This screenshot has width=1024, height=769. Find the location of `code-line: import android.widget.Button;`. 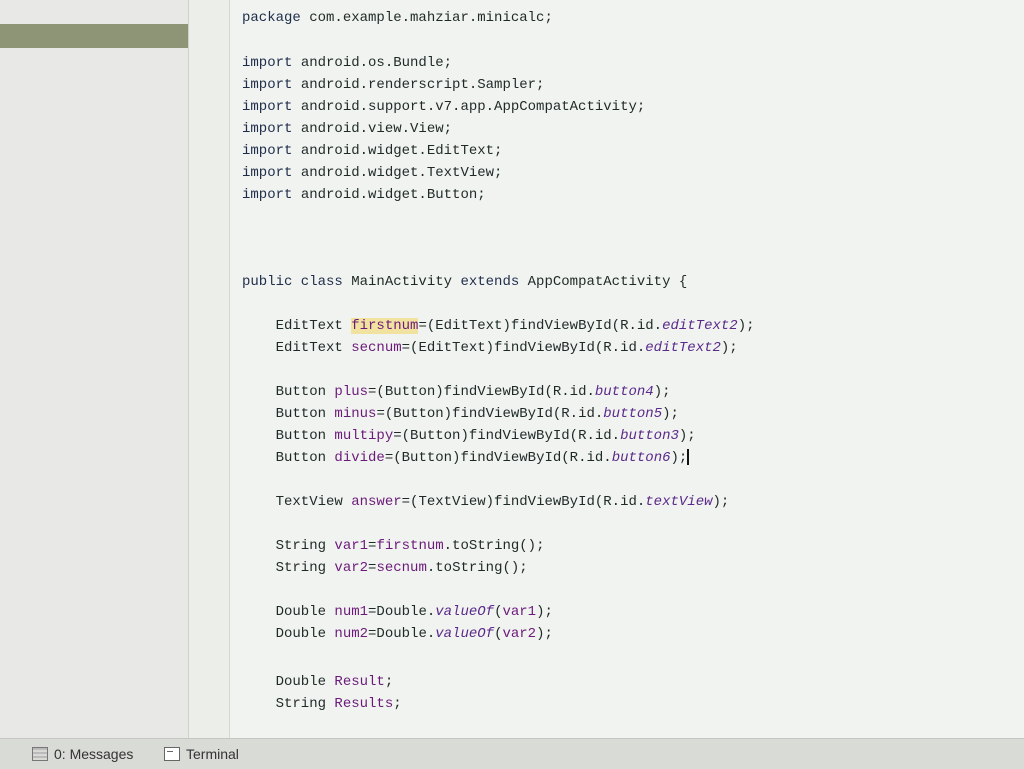

code-line: import android.widget.Button; is located at coordinates (364, 195).